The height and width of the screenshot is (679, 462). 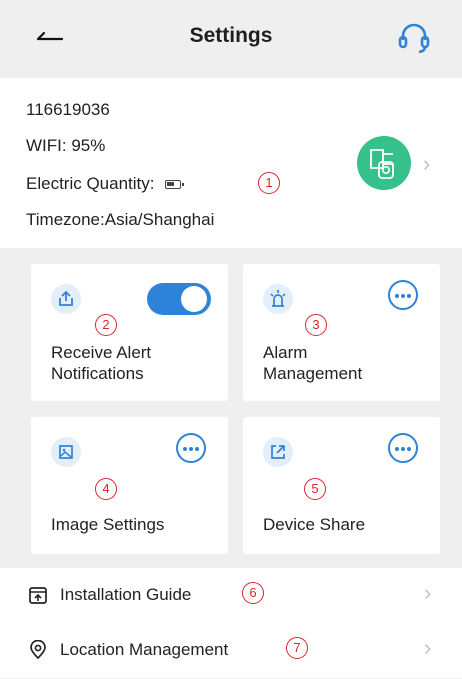 What do you see at coordinates (66, 145) in the screenshot?
I see `wifi-strength: WIFI: 95%` at bounding box center [66, 145].